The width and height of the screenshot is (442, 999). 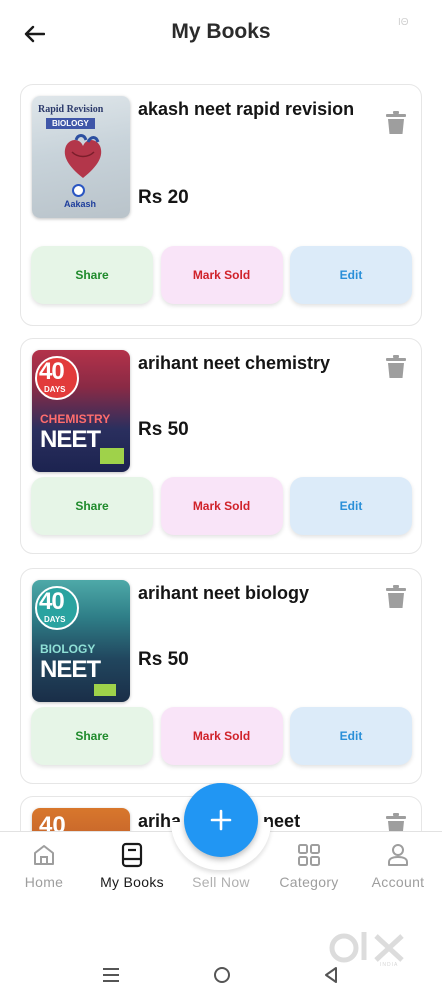 What do you see at coordinates (75, 419) in the screenshot?
I see `cover-subject: CHEMISTRY` at bounding box center [75, 419].